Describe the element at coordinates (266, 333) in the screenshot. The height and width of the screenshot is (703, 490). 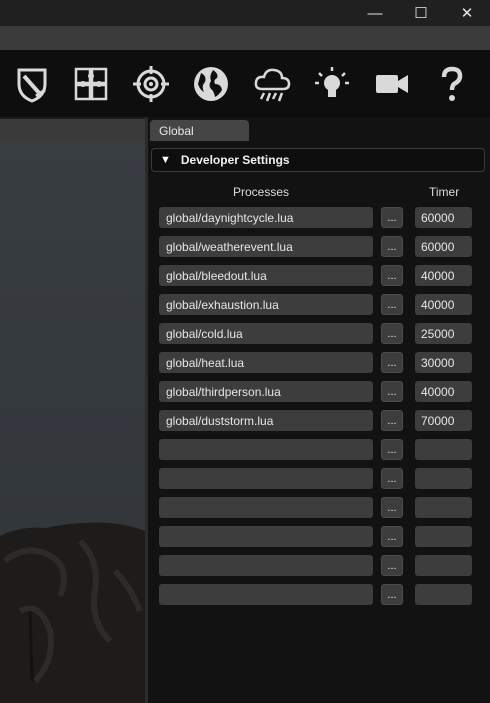
I see `process-input: global/cold.lua` at that location.